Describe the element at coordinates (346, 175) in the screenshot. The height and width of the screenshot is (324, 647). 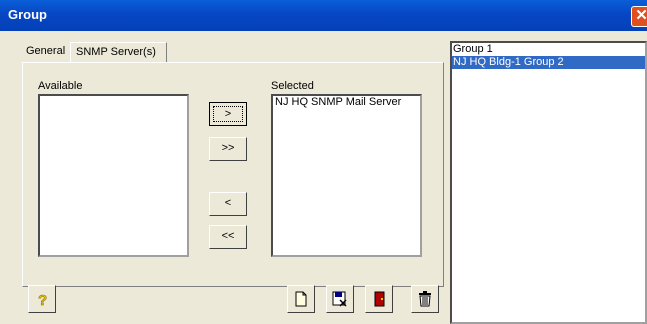
I see `selected-list: NJ HQ SNMP Mail Server` at that location.